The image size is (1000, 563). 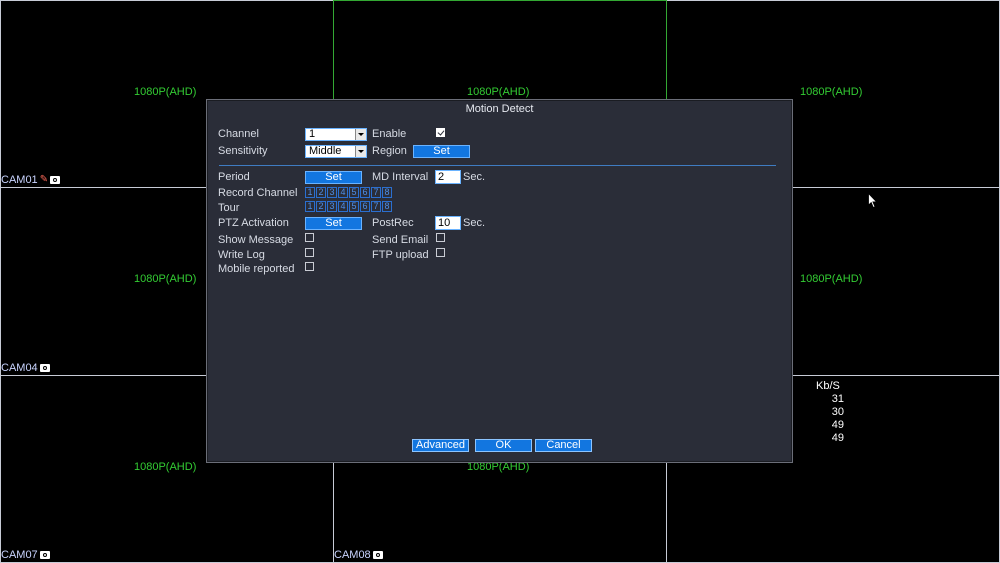 What do you see at coordinates (400, 255) in the screenshot?
I see `ftp-upload-label: FTP upload` at bounding box center [400, 255].